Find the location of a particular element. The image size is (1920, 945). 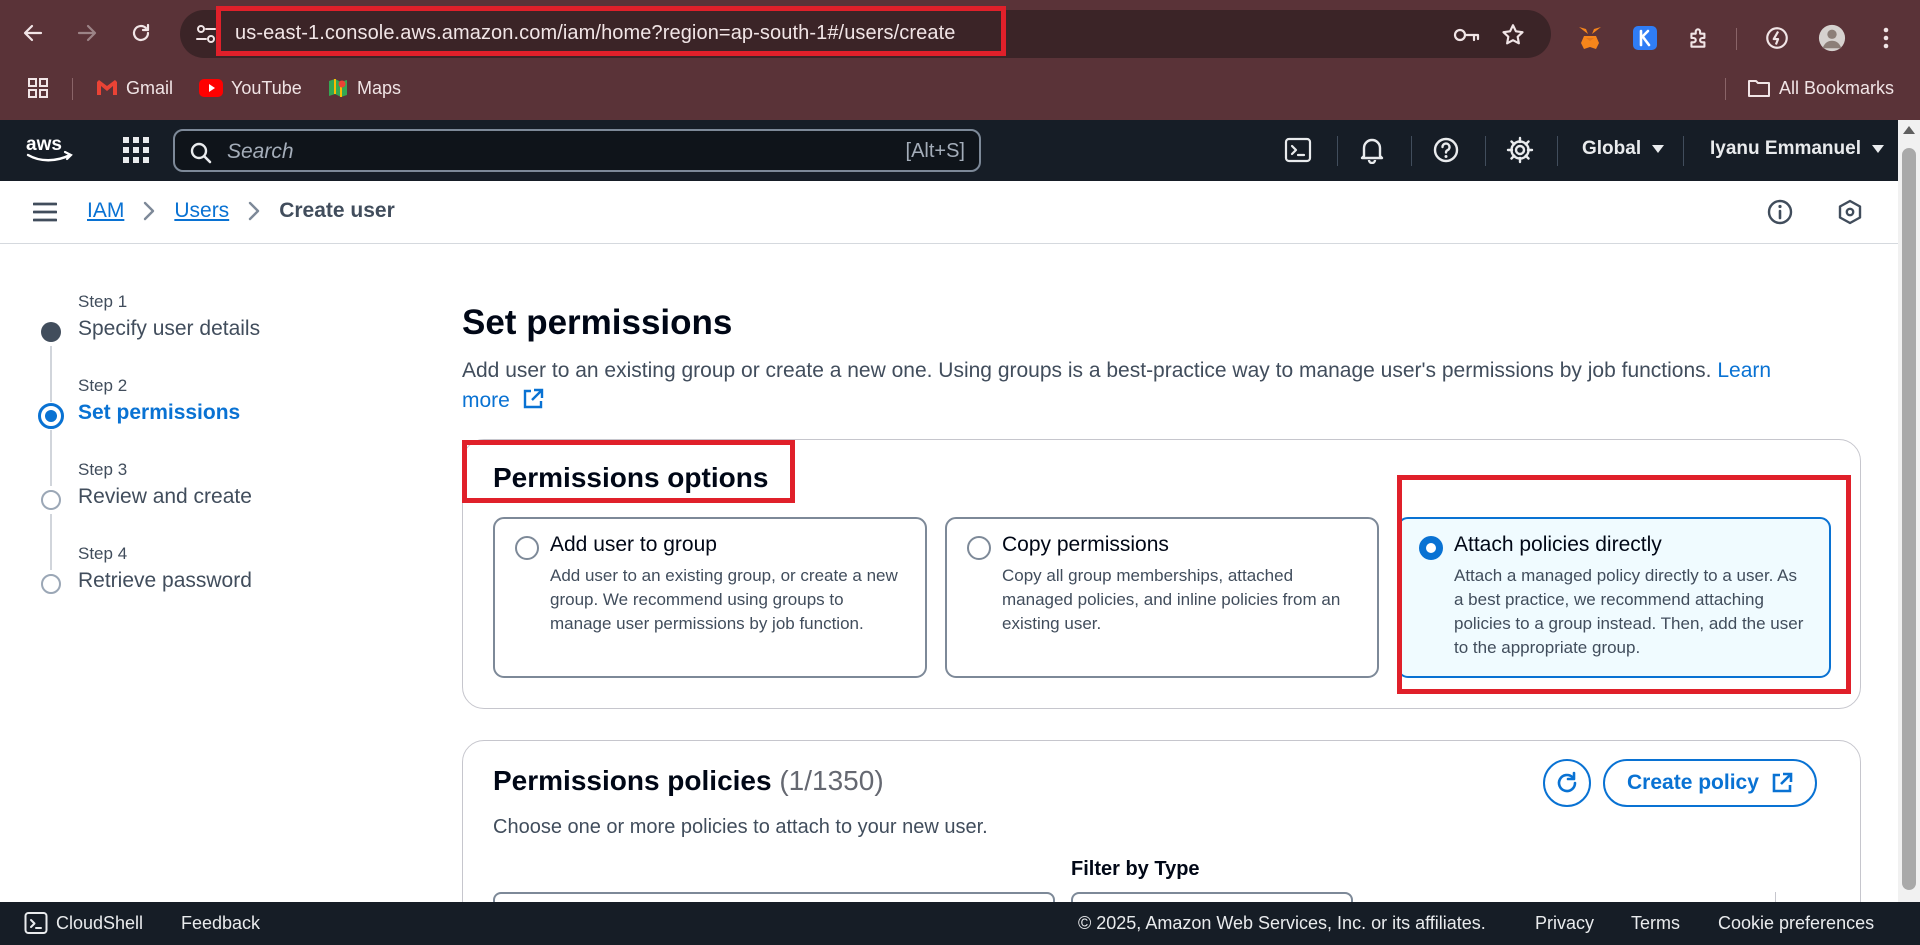

reload-button is located at coordinates (141, 33).